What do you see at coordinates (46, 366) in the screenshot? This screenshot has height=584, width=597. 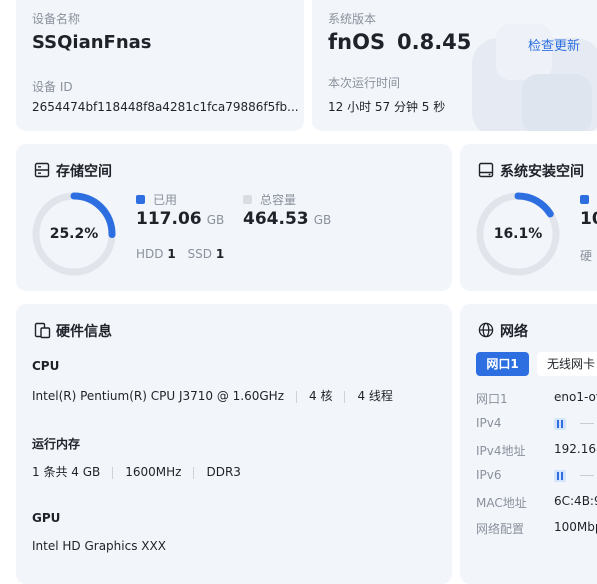 I see `cpu-label: CPU` at bounding box center [46, 366].